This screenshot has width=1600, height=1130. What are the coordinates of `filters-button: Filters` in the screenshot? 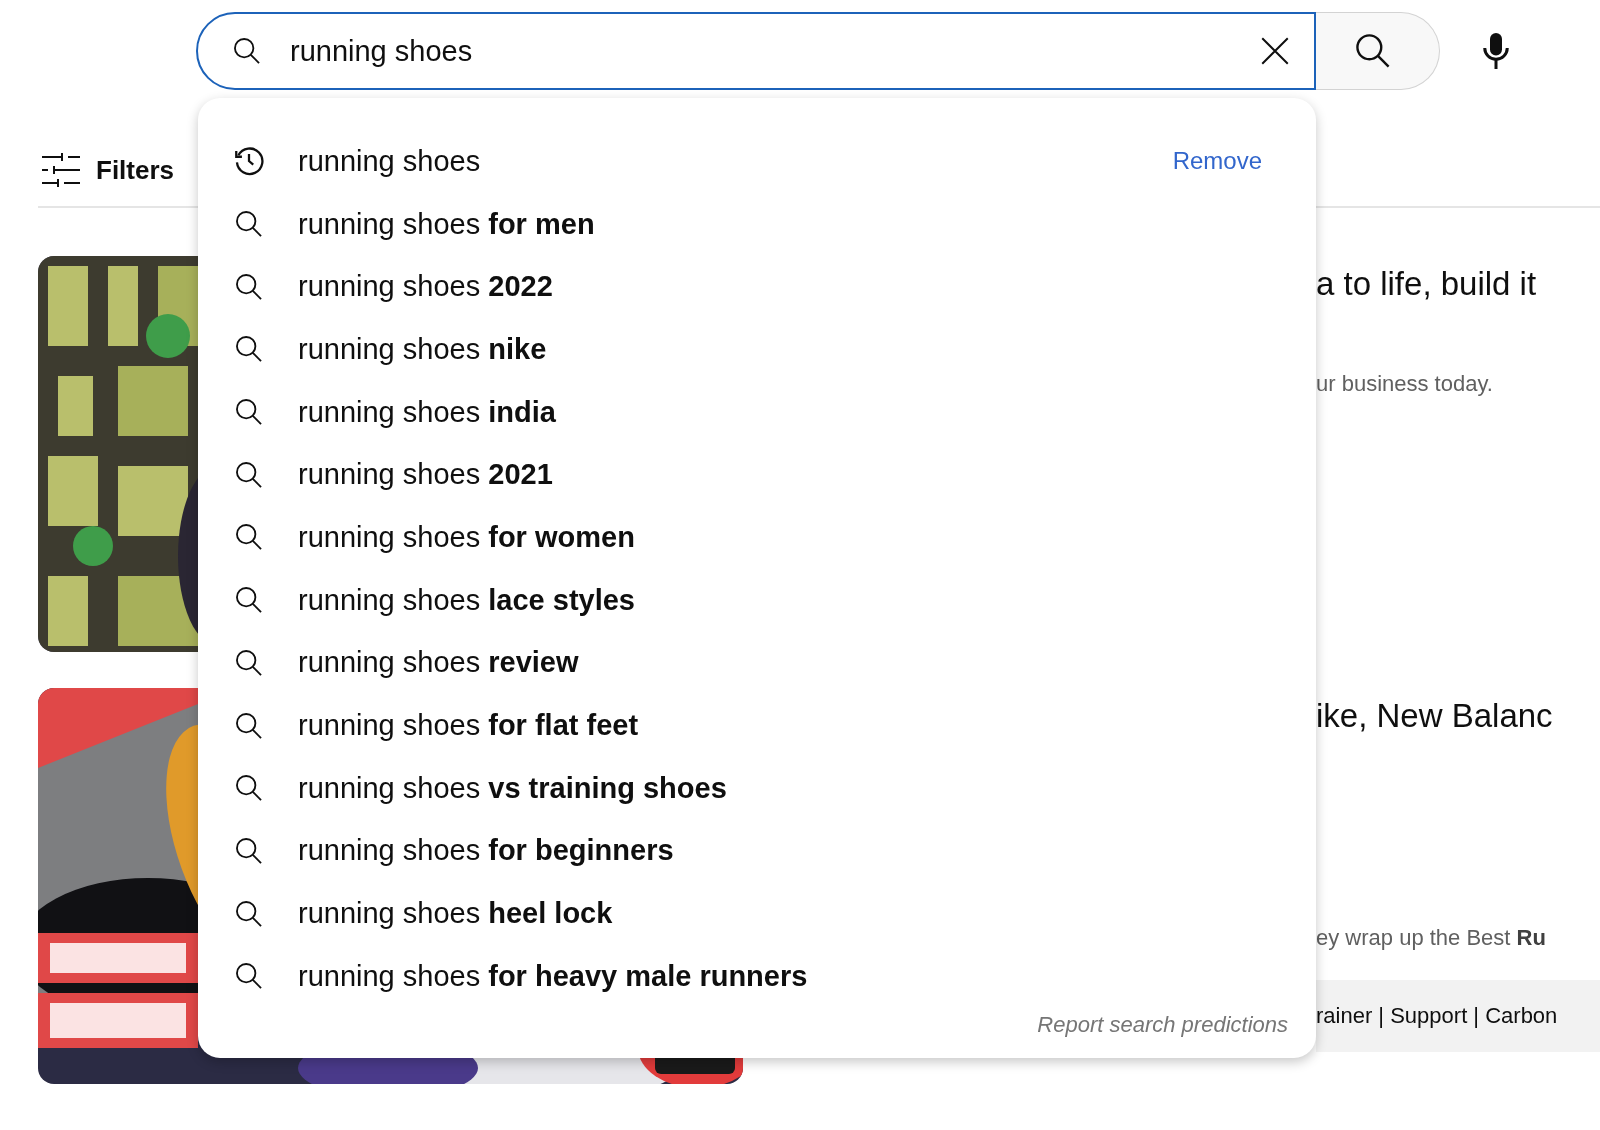 It's located at (108, 170).